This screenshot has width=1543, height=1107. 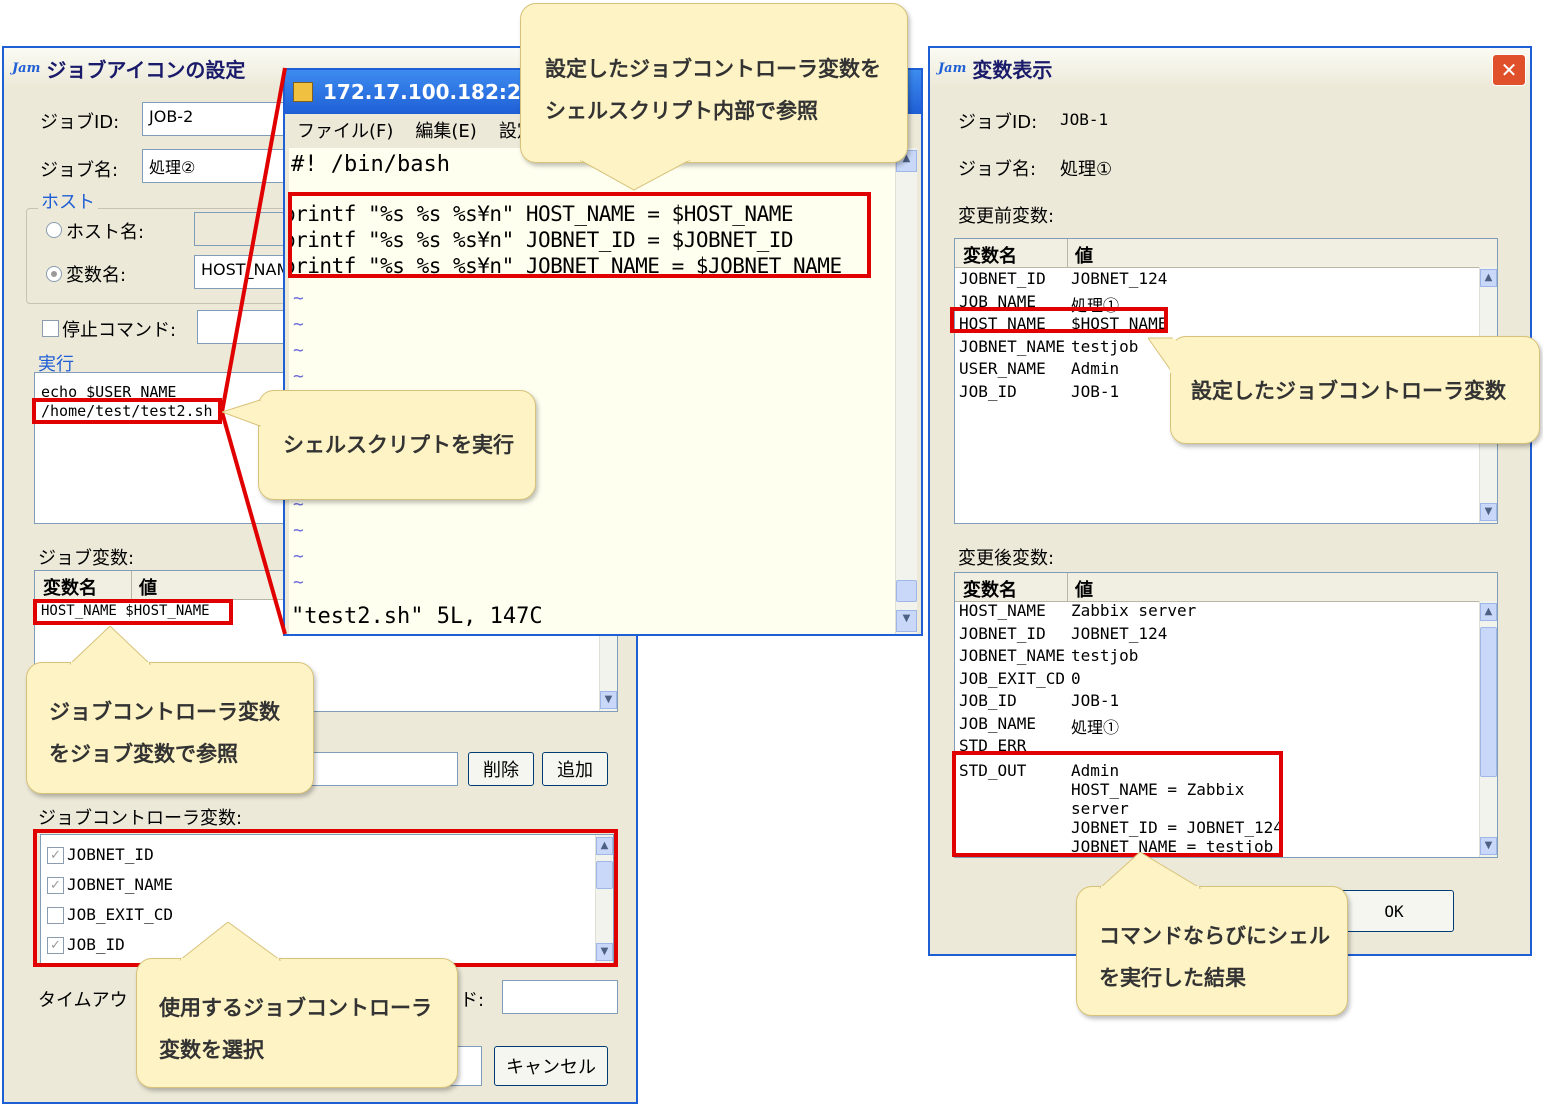 What do you see at coordinates (297, 1023) in the screenshot?
I see `callout-select-vars: 使用するジョブコントローラ 変数を選択` at bounding box center [297, 1023].